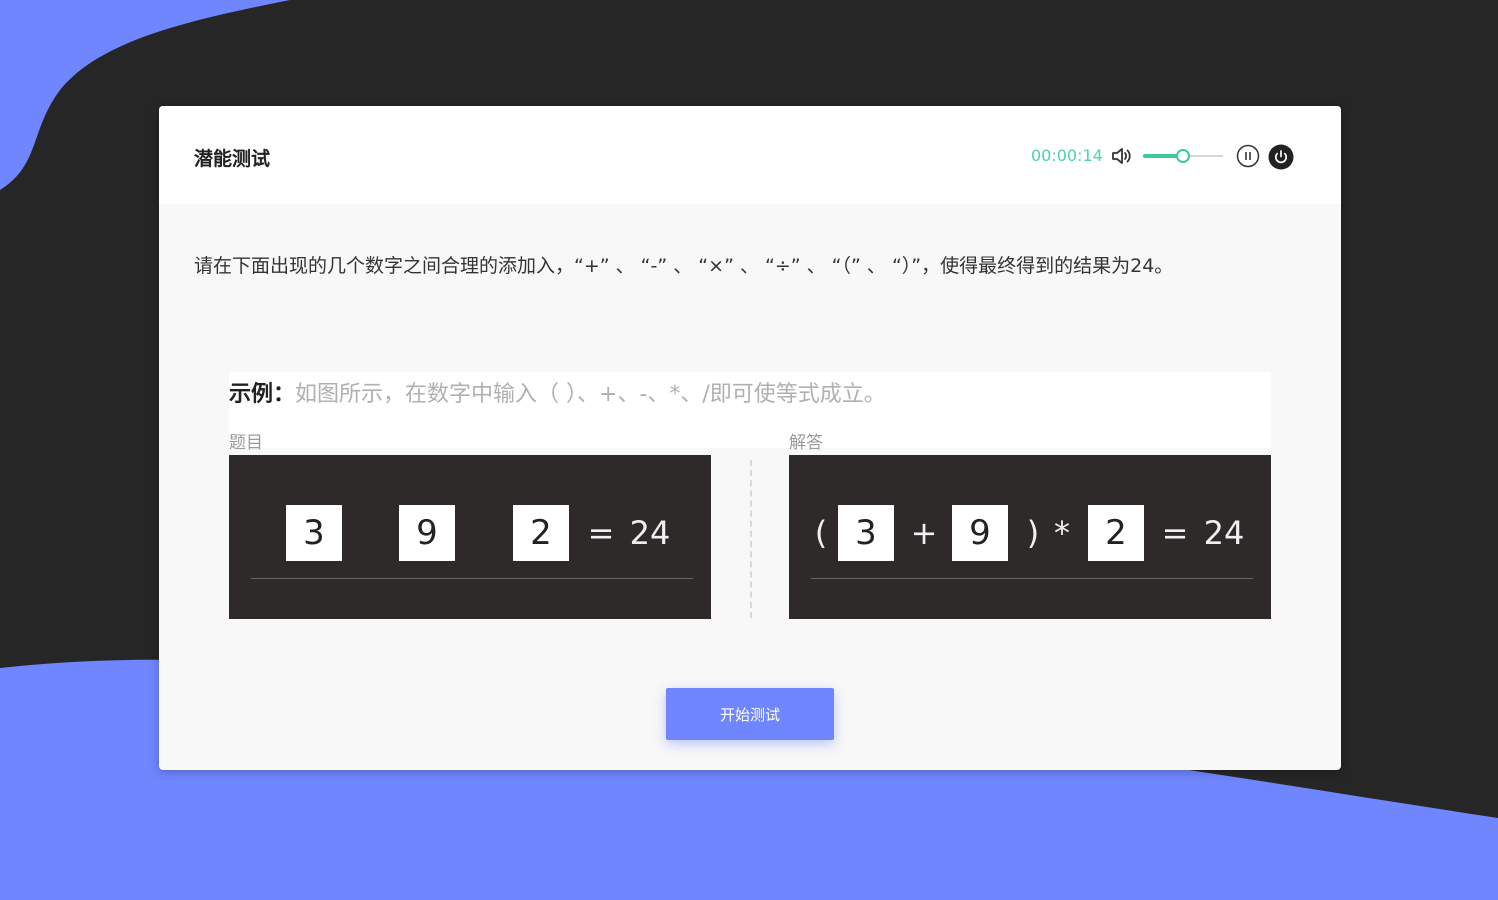 The width and height of the screenshot is (1498, 900). Describe the element at coordinates (472, 578) in the screenshot. I see `question-underline` at that location.